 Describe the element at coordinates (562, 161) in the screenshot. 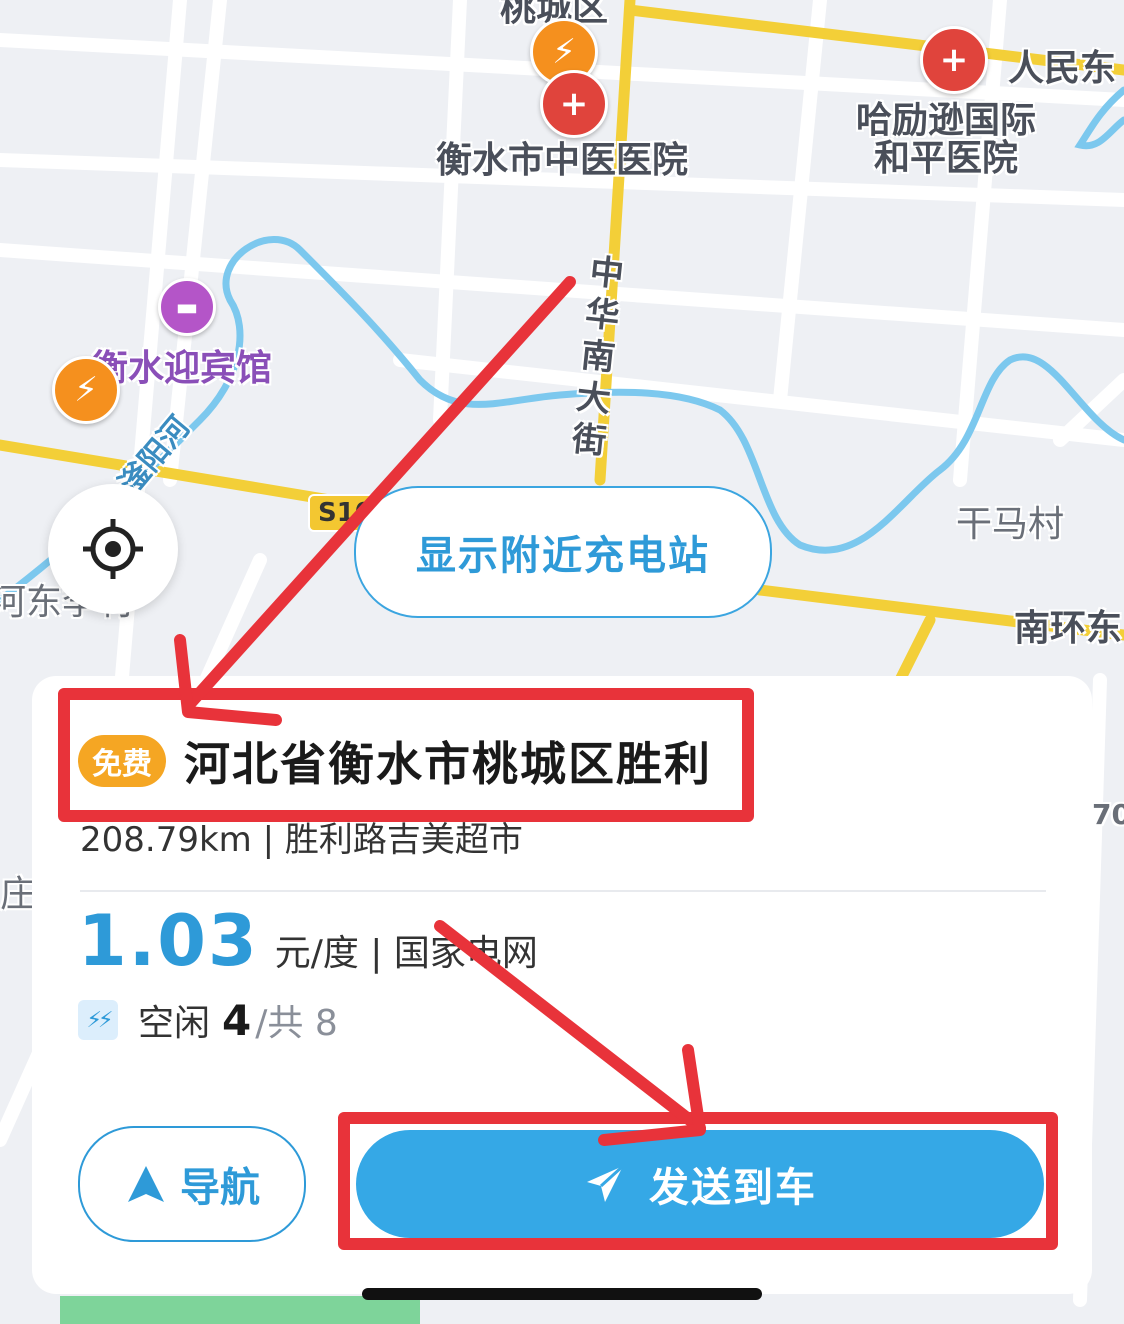

I see `poi-label-tcm-hospital: 衡水市中医医院` at that location.